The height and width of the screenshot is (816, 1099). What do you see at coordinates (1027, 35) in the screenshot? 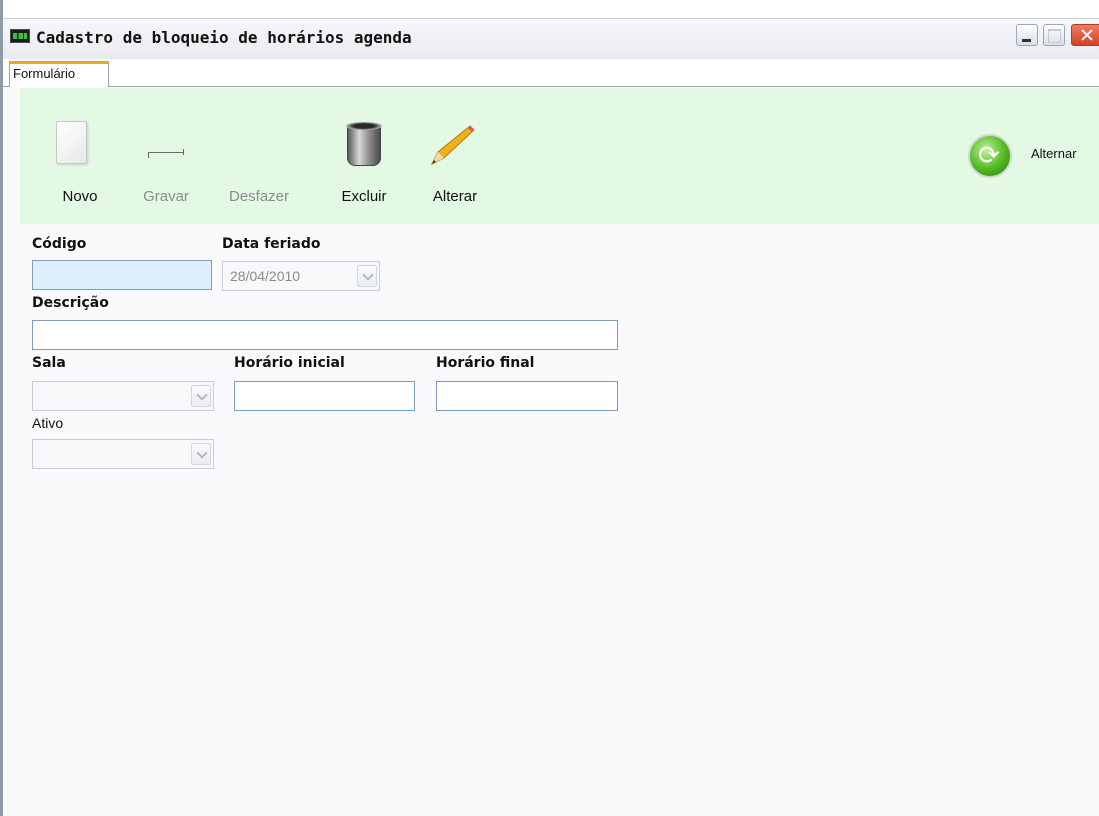
I see `minimize-button` at bounding box center [1027, 35].